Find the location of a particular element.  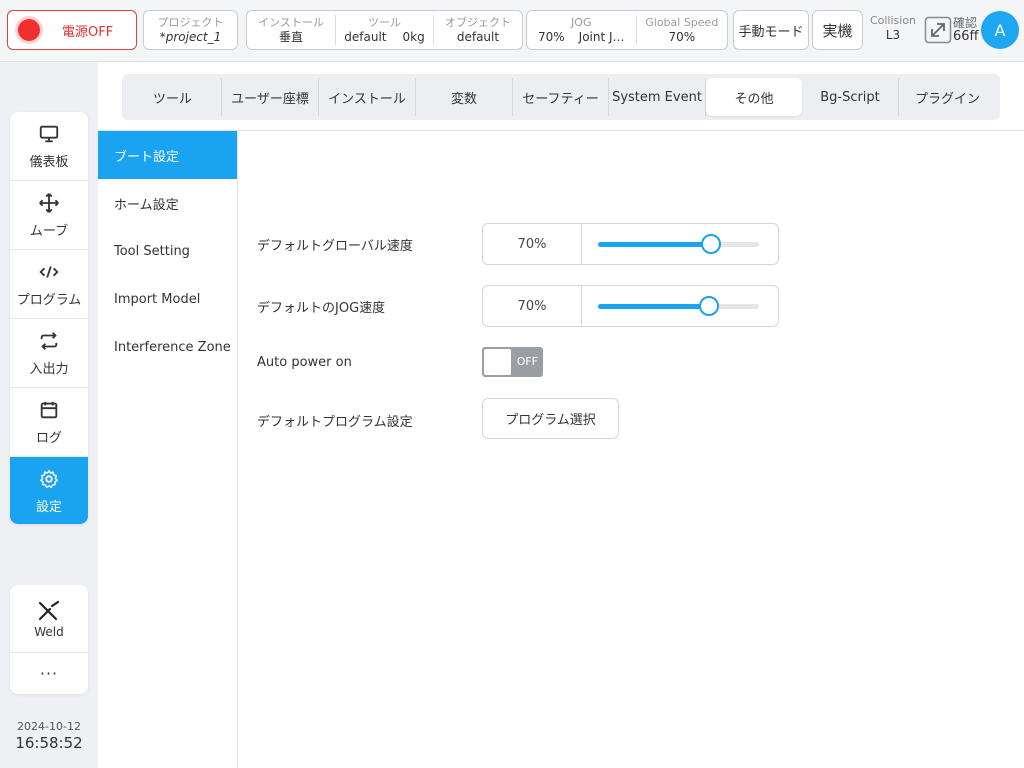

jog-speed: 70% is located at coordinates (551, 37).